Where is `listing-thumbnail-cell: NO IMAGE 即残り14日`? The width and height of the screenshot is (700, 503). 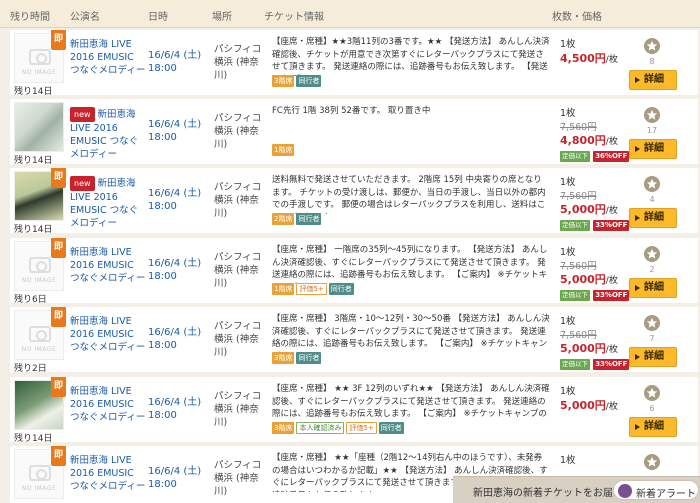 listing-thumbnail-cell: NO IMAGE 即残り14日 is located at coordinates (38, 63).